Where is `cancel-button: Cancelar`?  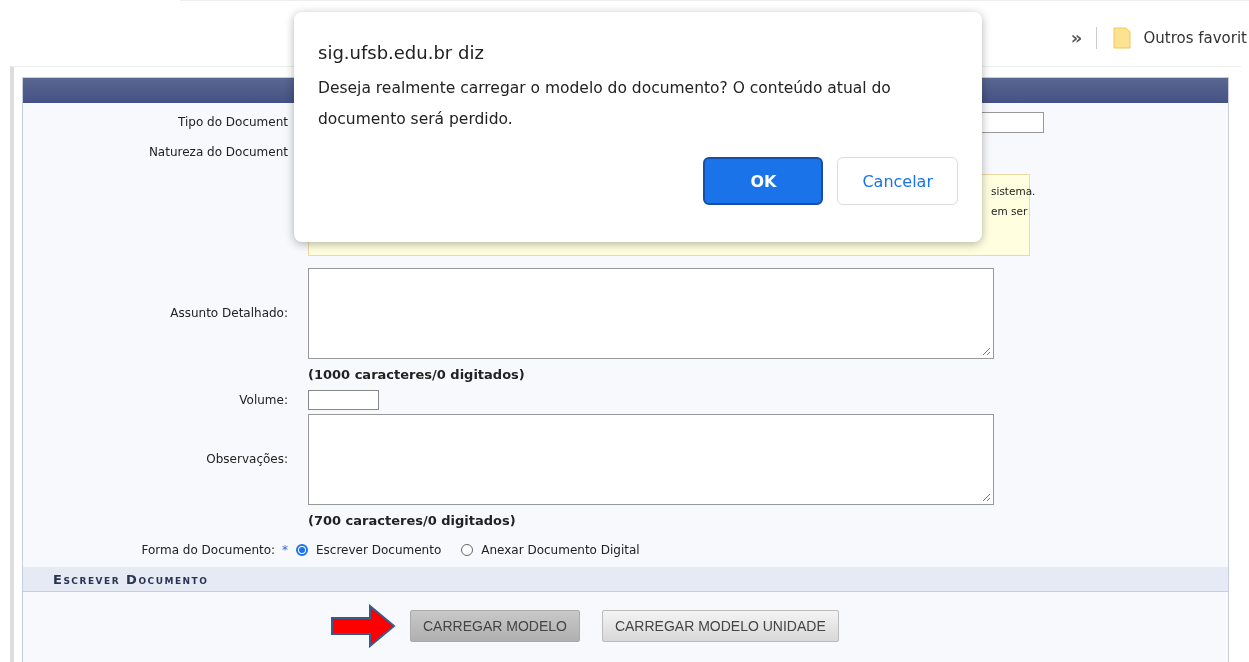
cancel-button: Cancelar is located at coordinates (897, 181).